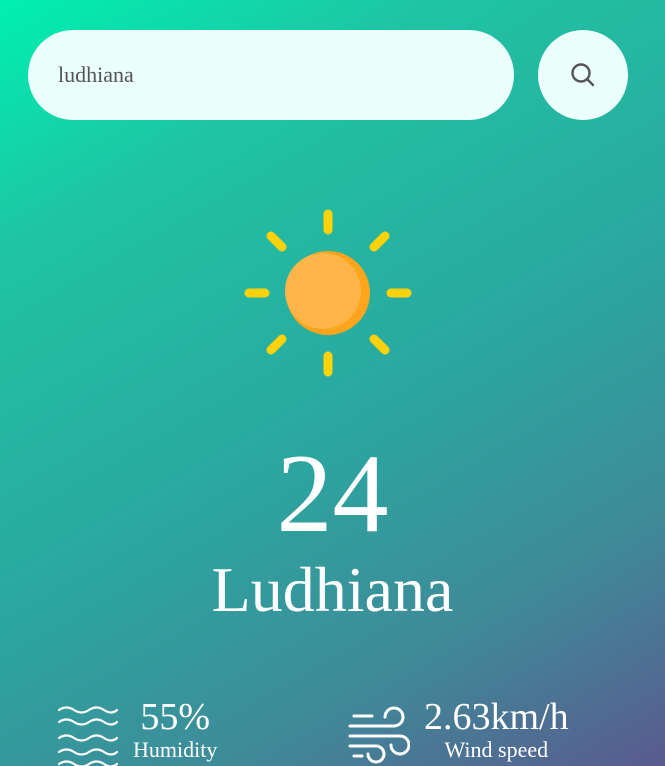 Image resolution: width=665 pixels, height=766 pixels. I want to click on humidity-label: Humidity, so click(175, 749).